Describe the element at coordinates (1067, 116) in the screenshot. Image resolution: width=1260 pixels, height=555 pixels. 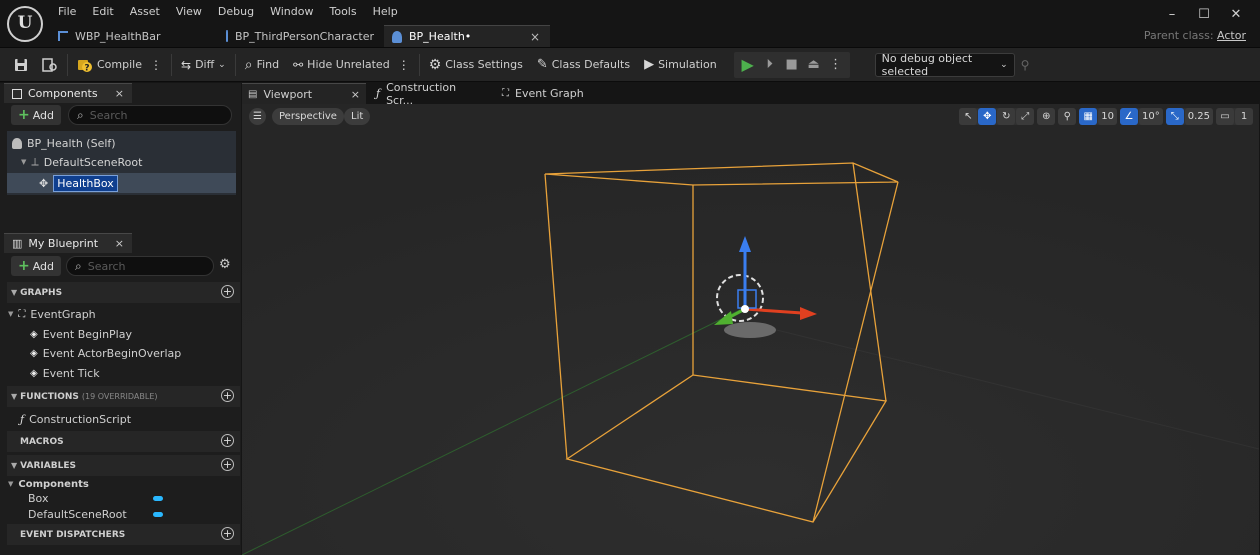
I see `surface-snap-icon: ⚲` at that location.